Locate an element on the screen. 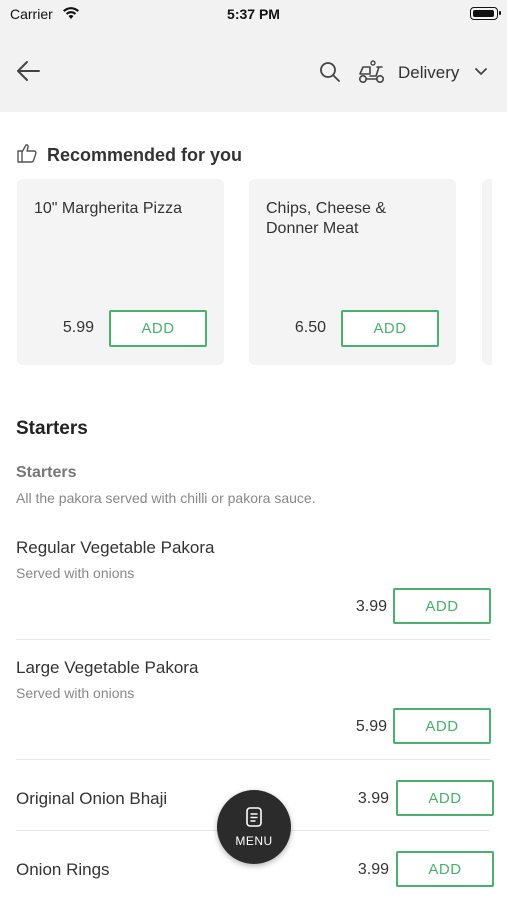  back-arrow-icon is located at coordinates (28, 71).